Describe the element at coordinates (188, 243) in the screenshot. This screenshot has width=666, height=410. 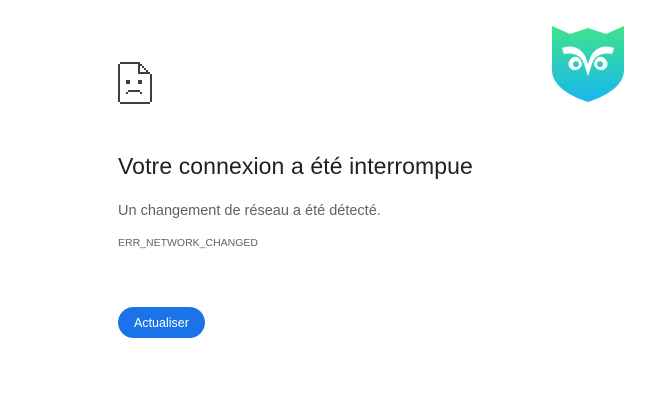
I see `error-code: ERR_NETWORK_CHANGED` at that location.